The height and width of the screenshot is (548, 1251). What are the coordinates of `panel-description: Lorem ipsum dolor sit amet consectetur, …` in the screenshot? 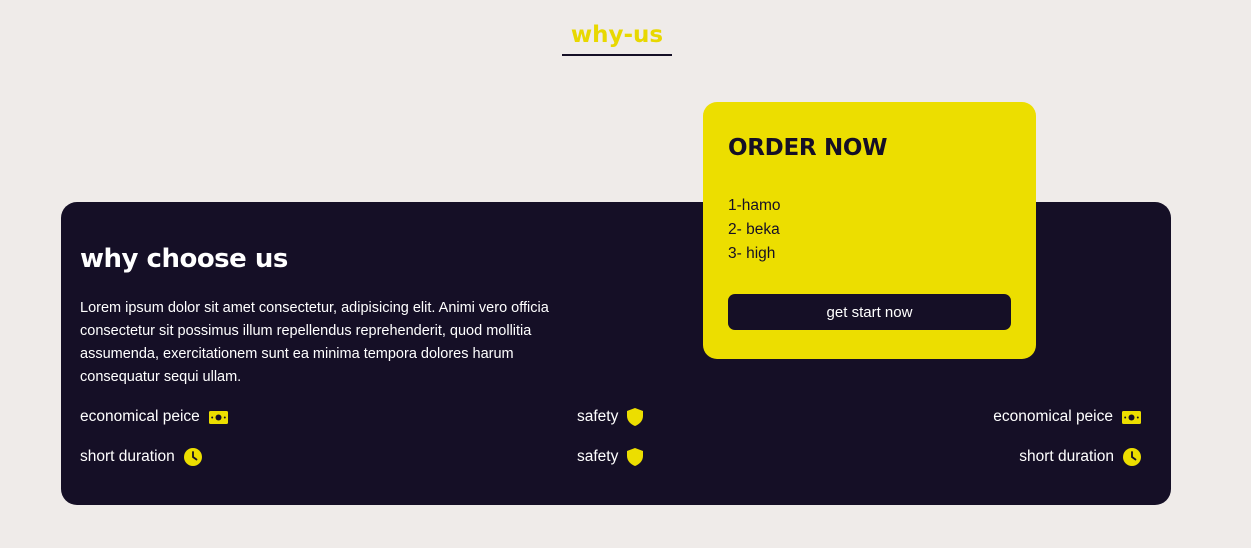 It's located at (314, 342).